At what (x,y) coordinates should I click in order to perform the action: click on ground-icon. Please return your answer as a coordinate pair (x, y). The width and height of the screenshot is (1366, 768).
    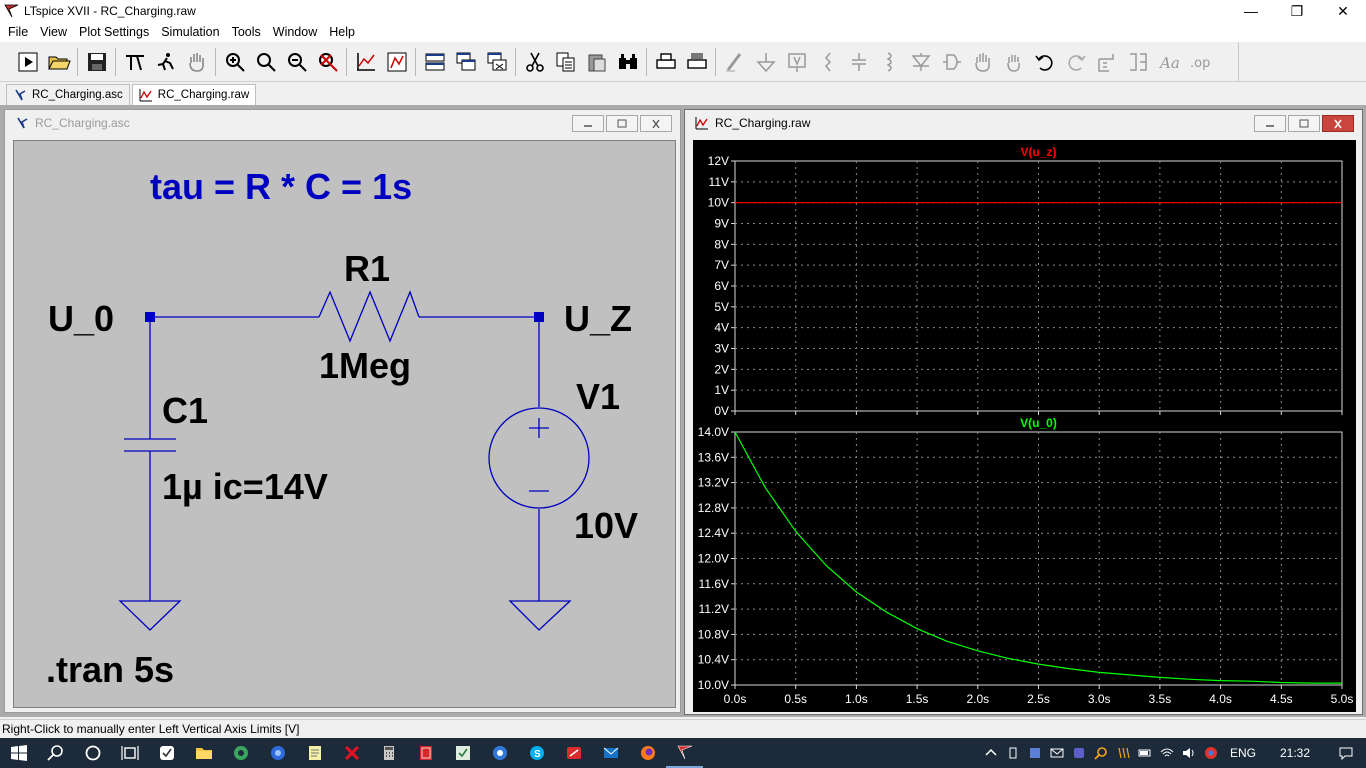
    Looking at the image, I should click on (765, 62).